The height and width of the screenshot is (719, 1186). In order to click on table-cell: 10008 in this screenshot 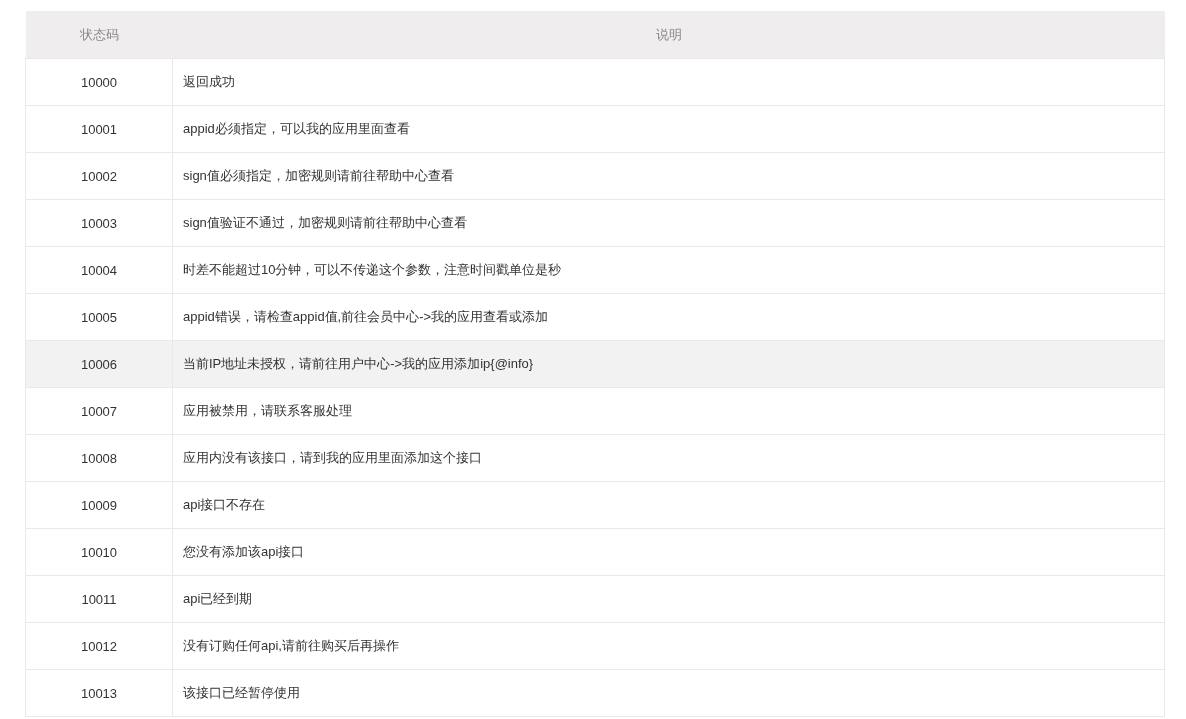, I will do `click(99, 458)`.